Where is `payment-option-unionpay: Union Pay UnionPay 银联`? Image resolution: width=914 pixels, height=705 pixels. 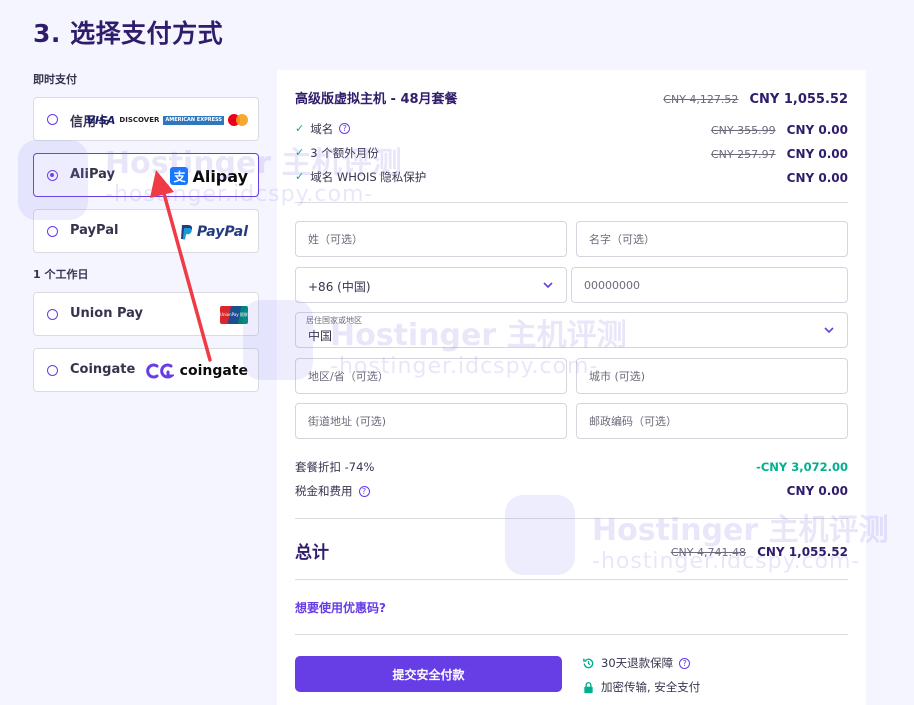 payment-option-unionpay: Union Pay UnionPay 银联 is located at coordinates (146, 314).